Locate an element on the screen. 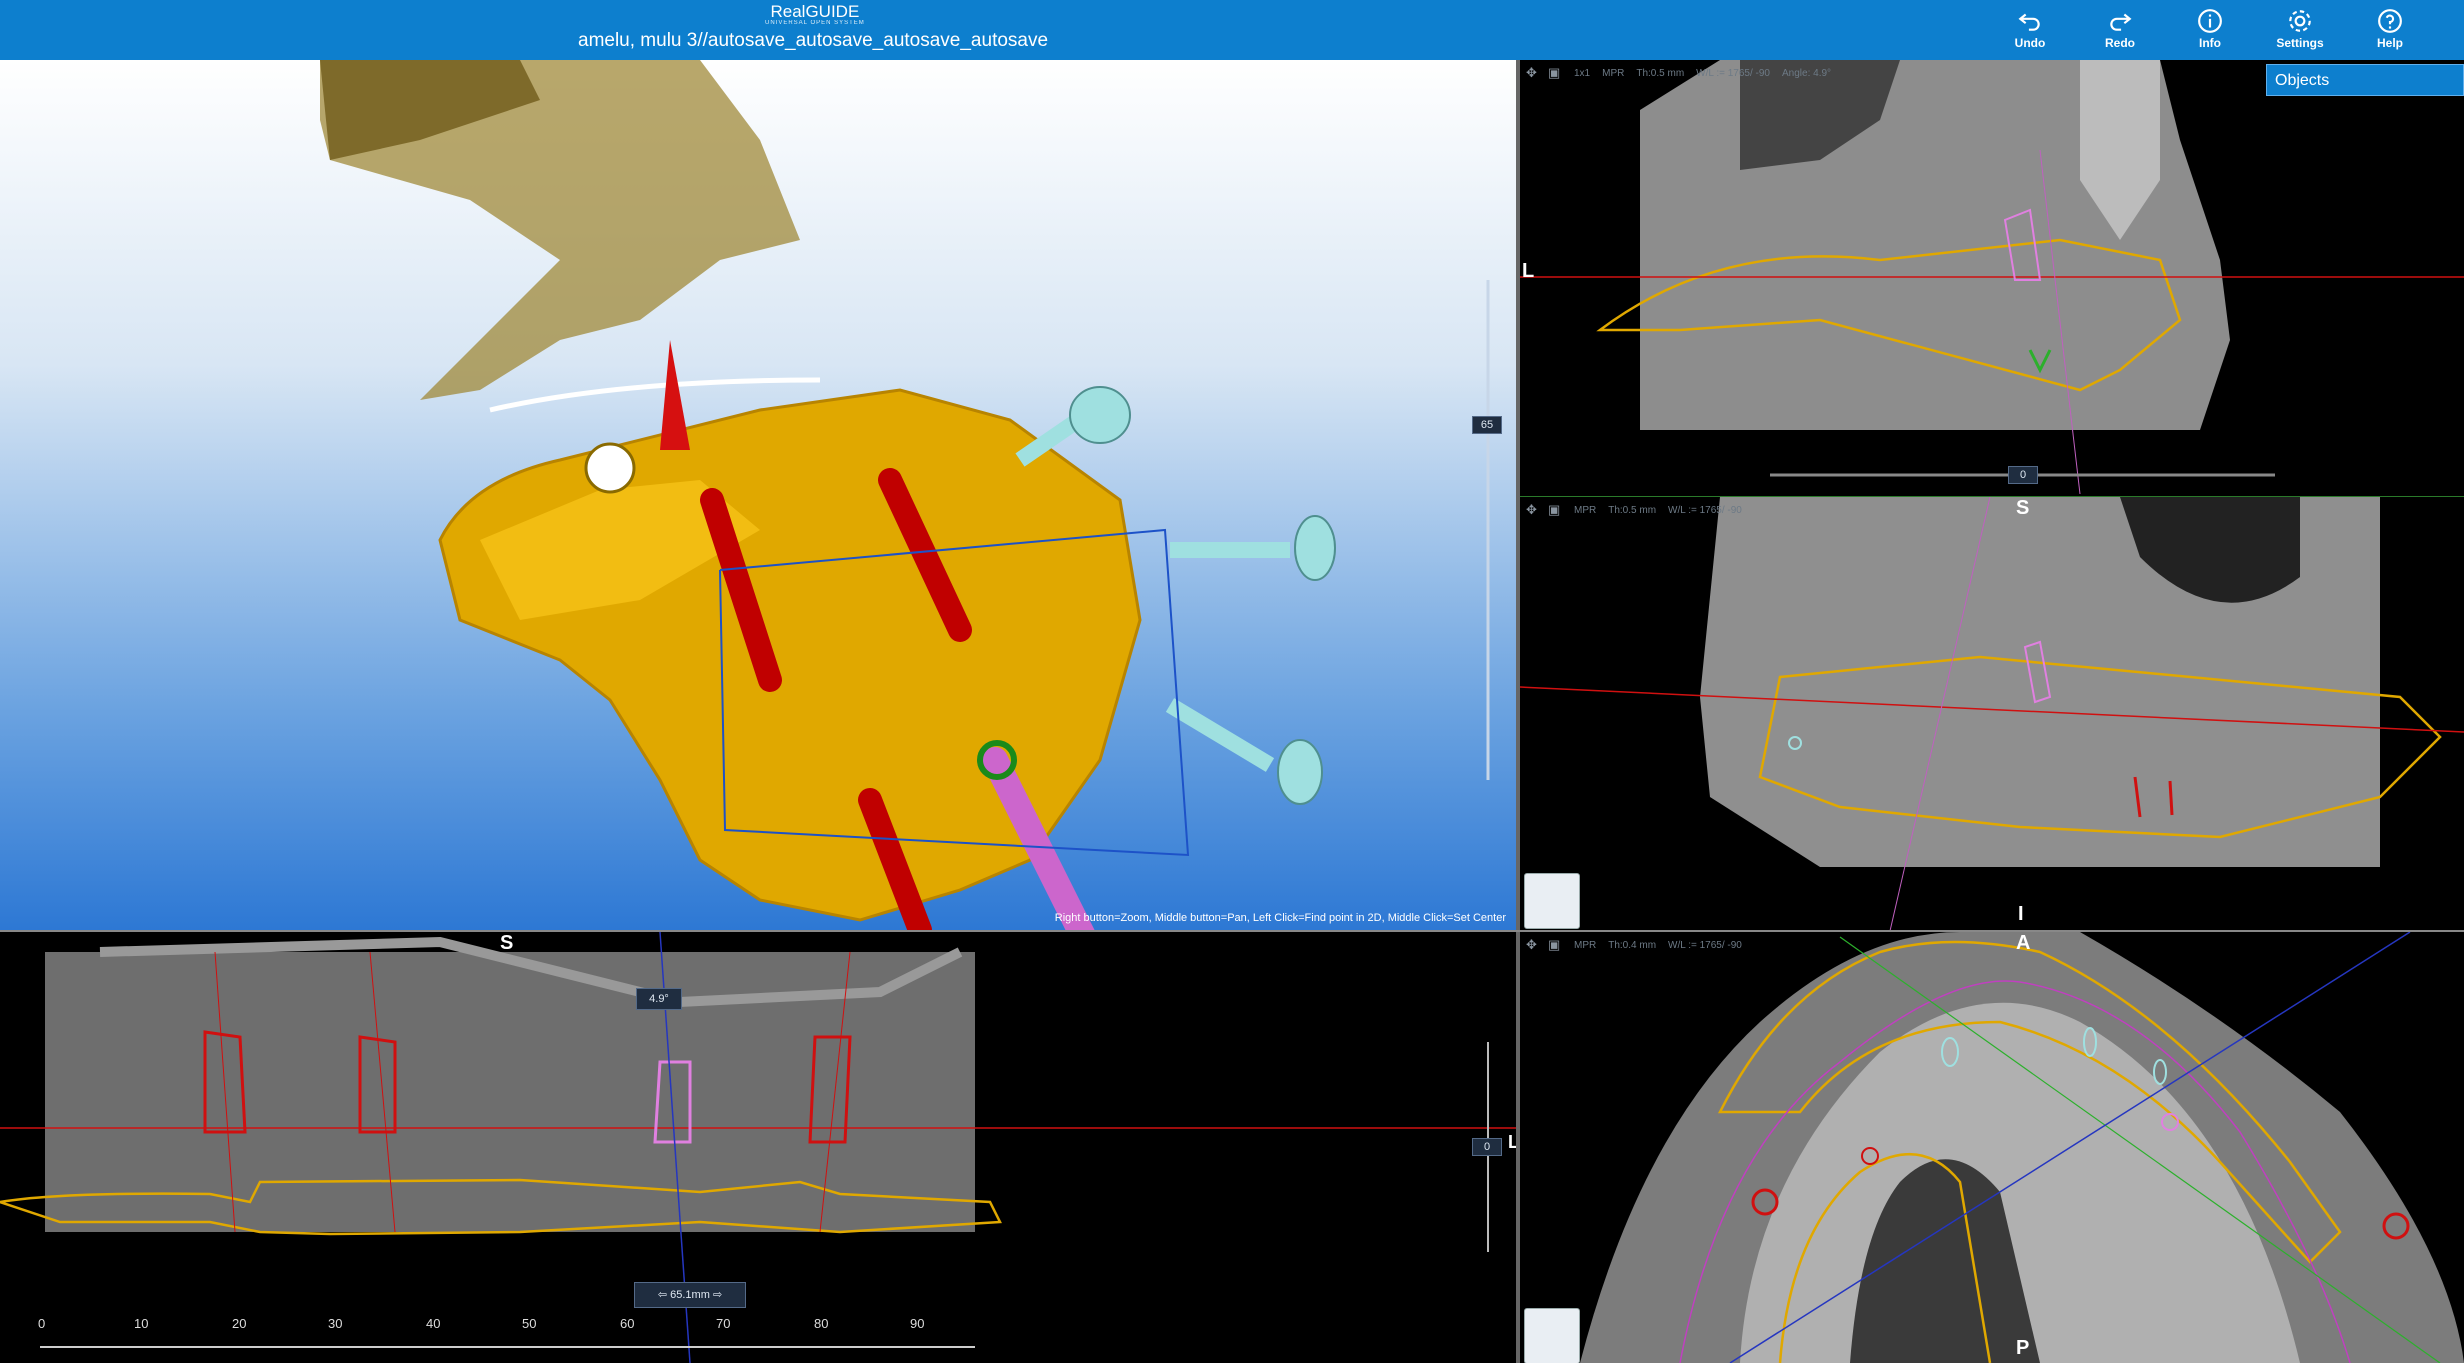 The height and width of the screenshot is (1363, 2464). settings-label: Settings is located at coordinates (2300, 43).